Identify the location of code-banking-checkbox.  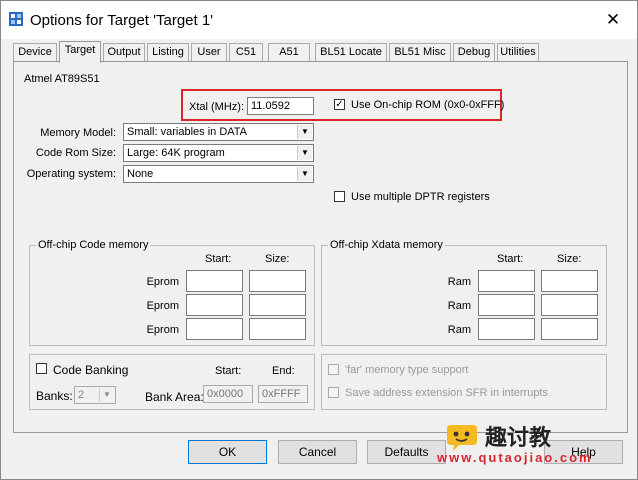
(41, 368).